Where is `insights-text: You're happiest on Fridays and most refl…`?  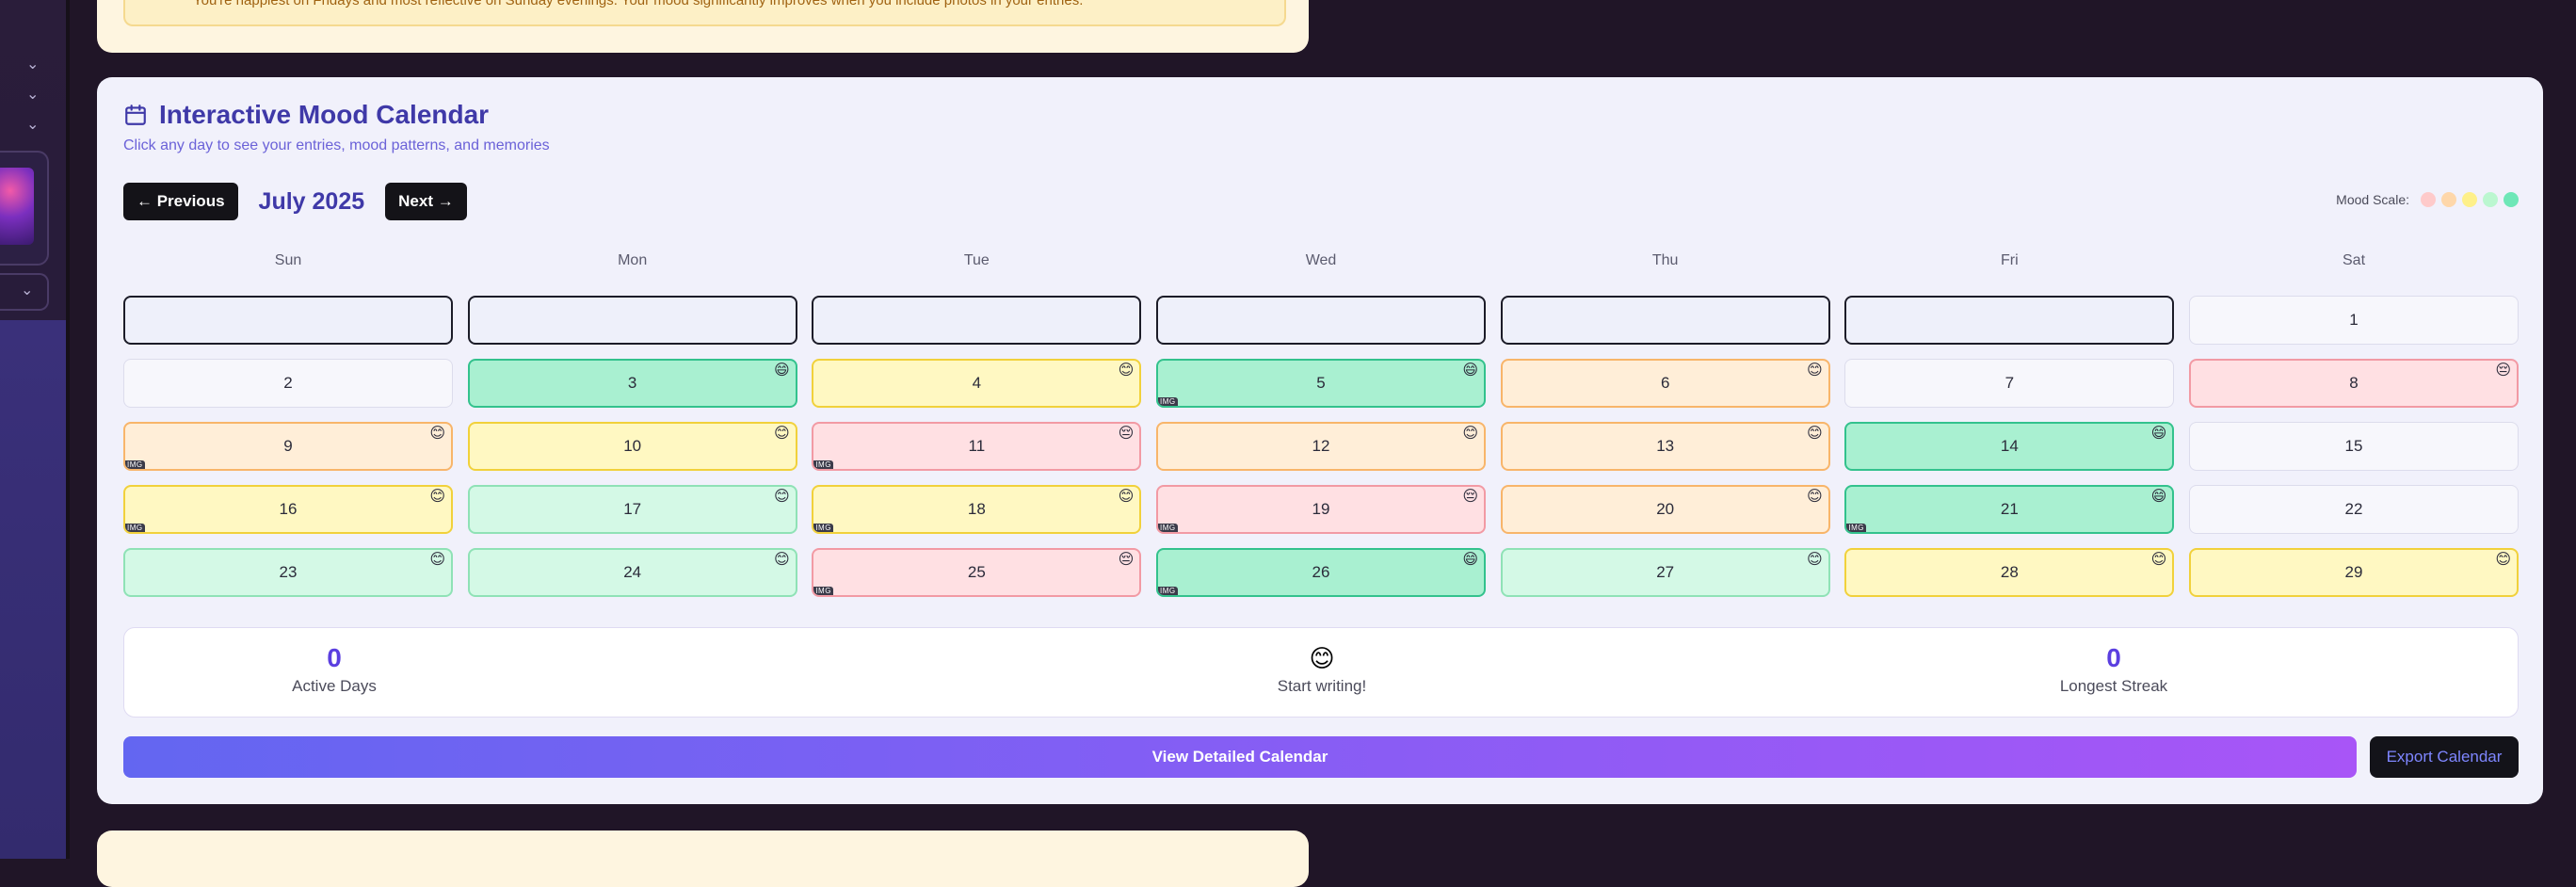 insights-text: You're happiest on Fridays and most refl… is located at coordinates (638, 4).